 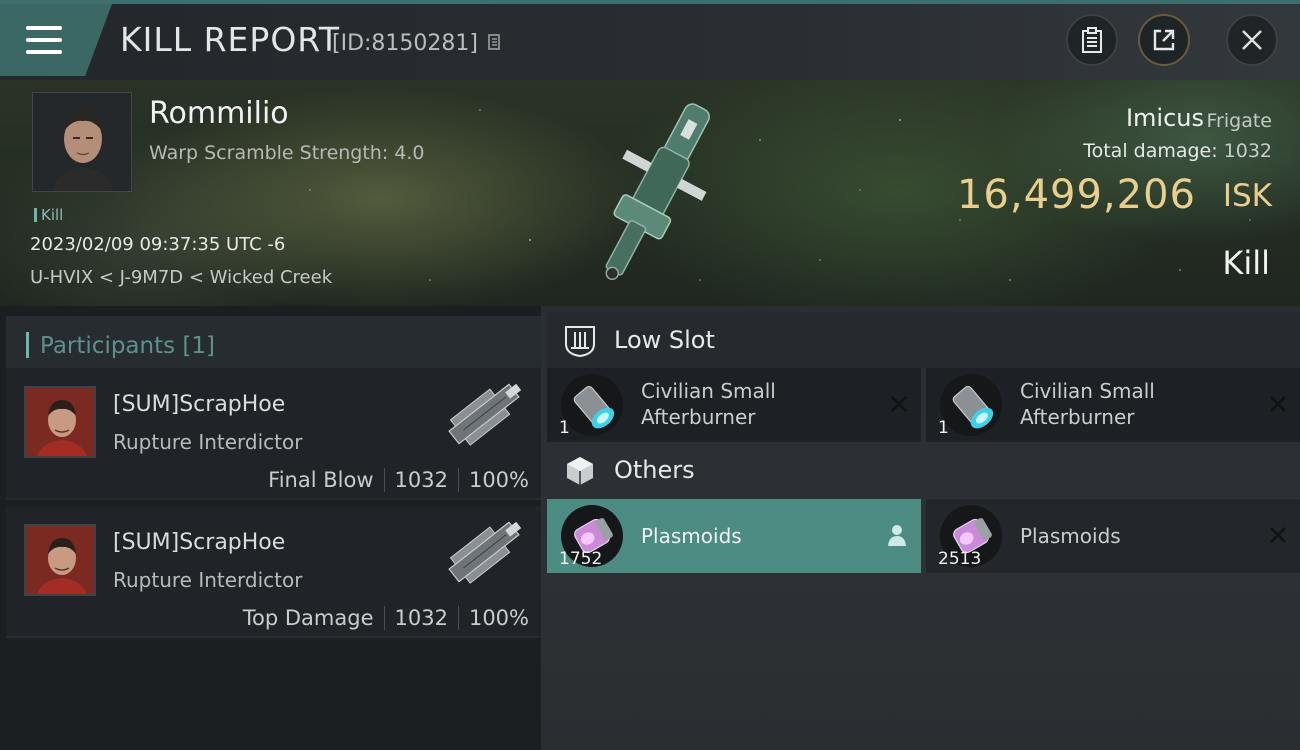 I want to click on page-title: KILL REPORT, so click(x=230, y=39).